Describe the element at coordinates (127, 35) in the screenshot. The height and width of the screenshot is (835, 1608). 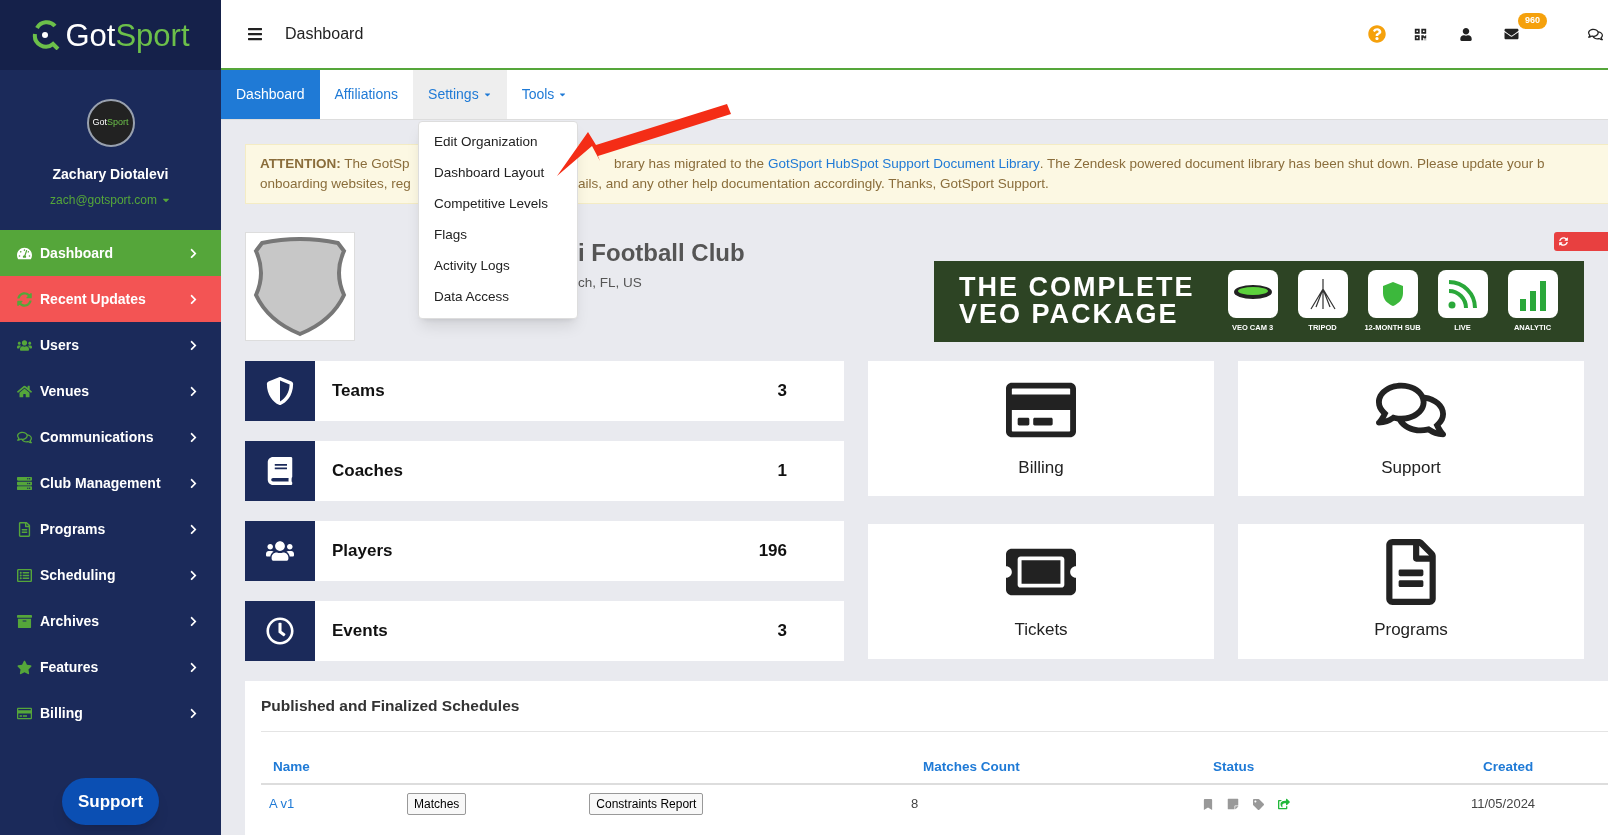
I see `logo-text: GotSport` at that location.